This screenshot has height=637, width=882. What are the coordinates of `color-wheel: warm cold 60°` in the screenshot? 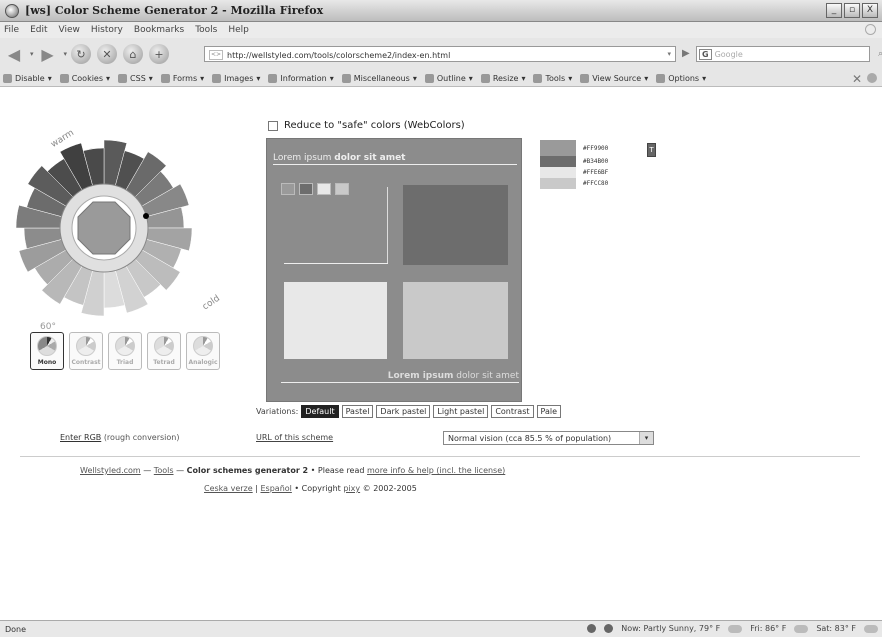 It's located at (120, 228).